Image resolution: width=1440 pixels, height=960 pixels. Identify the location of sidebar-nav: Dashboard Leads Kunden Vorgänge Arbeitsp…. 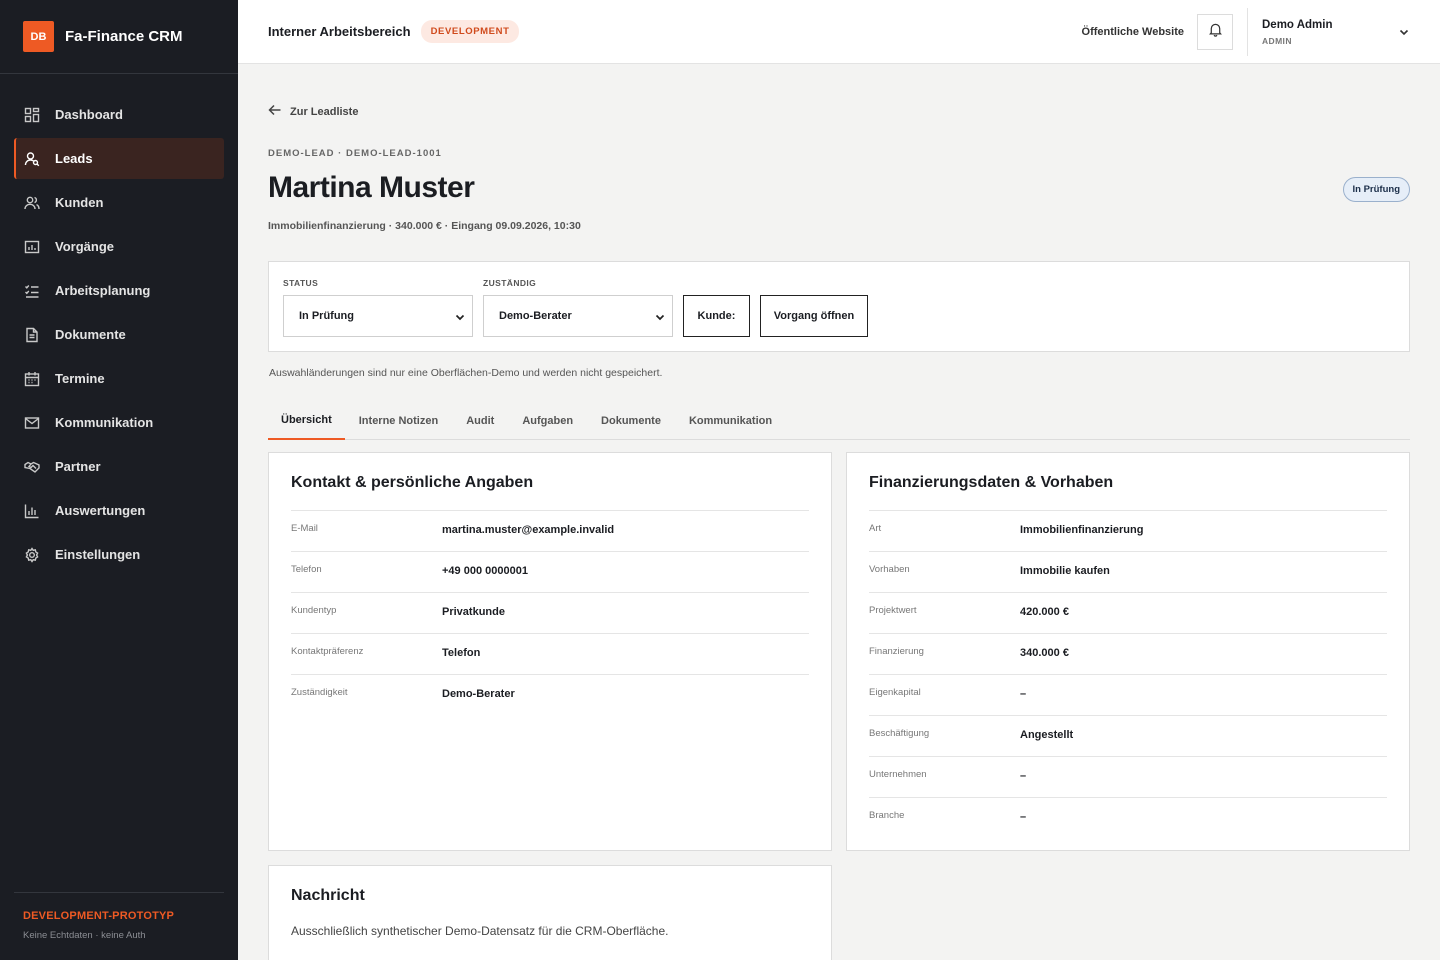
(119, 336).